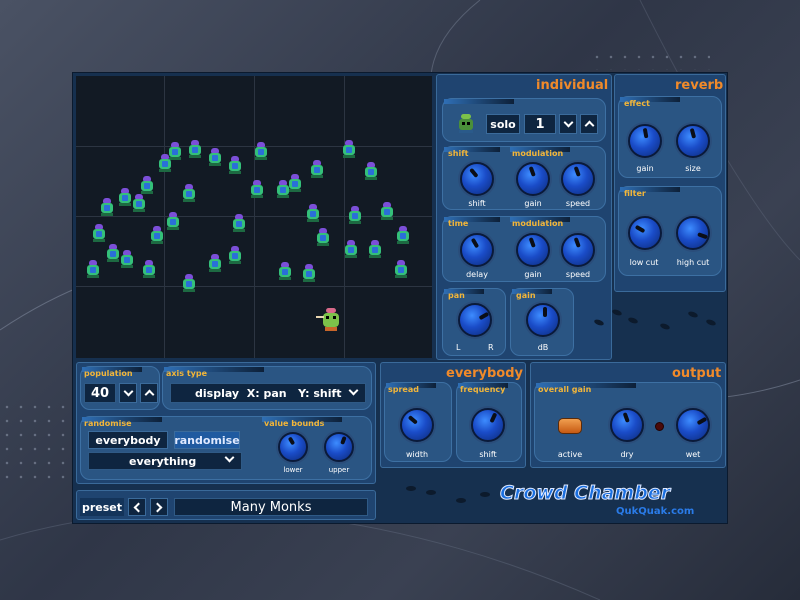 Image resolution: width=800 pixels, height=600 pixels. Describe the element at coordinates (488, 425) in the screenshot. I see `frequency-shift-knob` at that location.